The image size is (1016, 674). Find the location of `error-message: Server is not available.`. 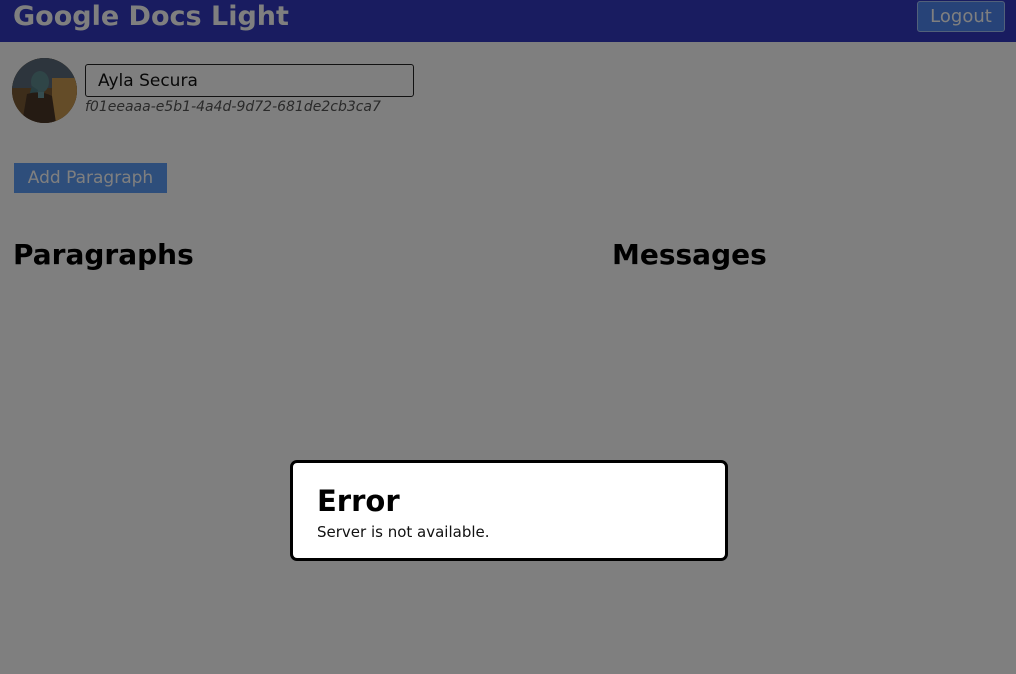

error-message: Server is not available. is located at coordinates (403, 532).